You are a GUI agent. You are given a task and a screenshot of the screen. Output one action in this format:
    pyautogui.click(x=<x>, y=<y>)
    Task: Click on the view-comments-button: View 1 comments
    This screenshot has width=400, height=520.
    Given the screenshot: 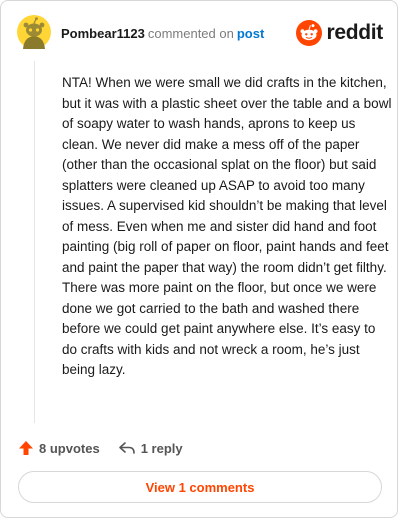 What is the action you would take?
    pyautogui.click(x=200, y=487)
    